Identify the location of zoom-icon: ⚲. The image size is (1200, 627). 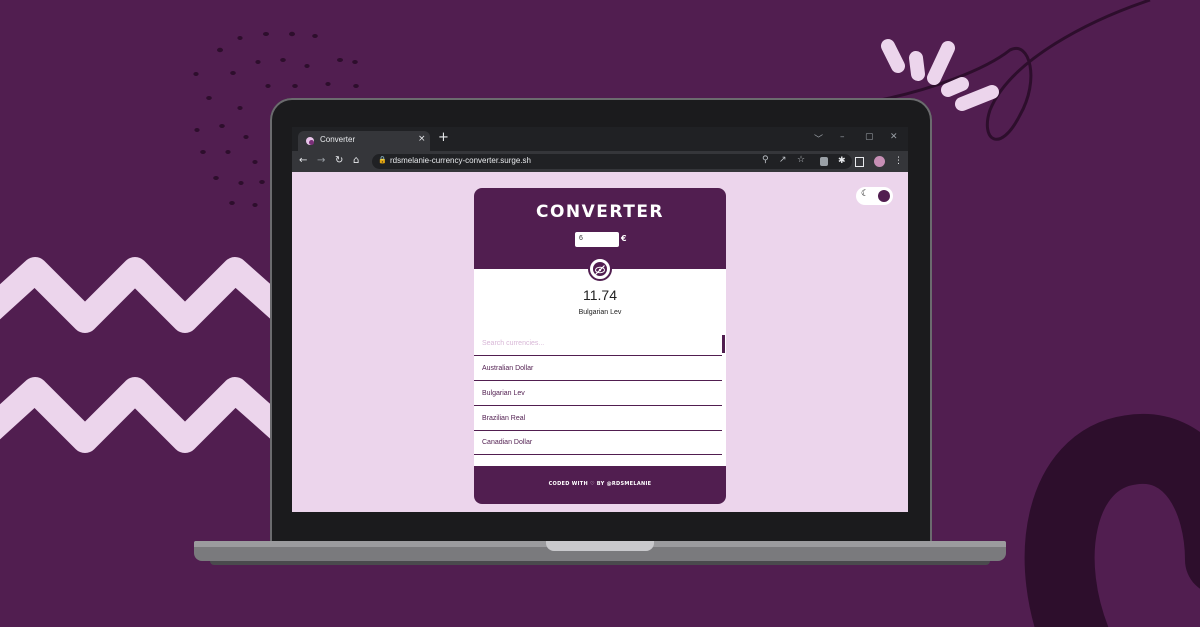
(765, 160).